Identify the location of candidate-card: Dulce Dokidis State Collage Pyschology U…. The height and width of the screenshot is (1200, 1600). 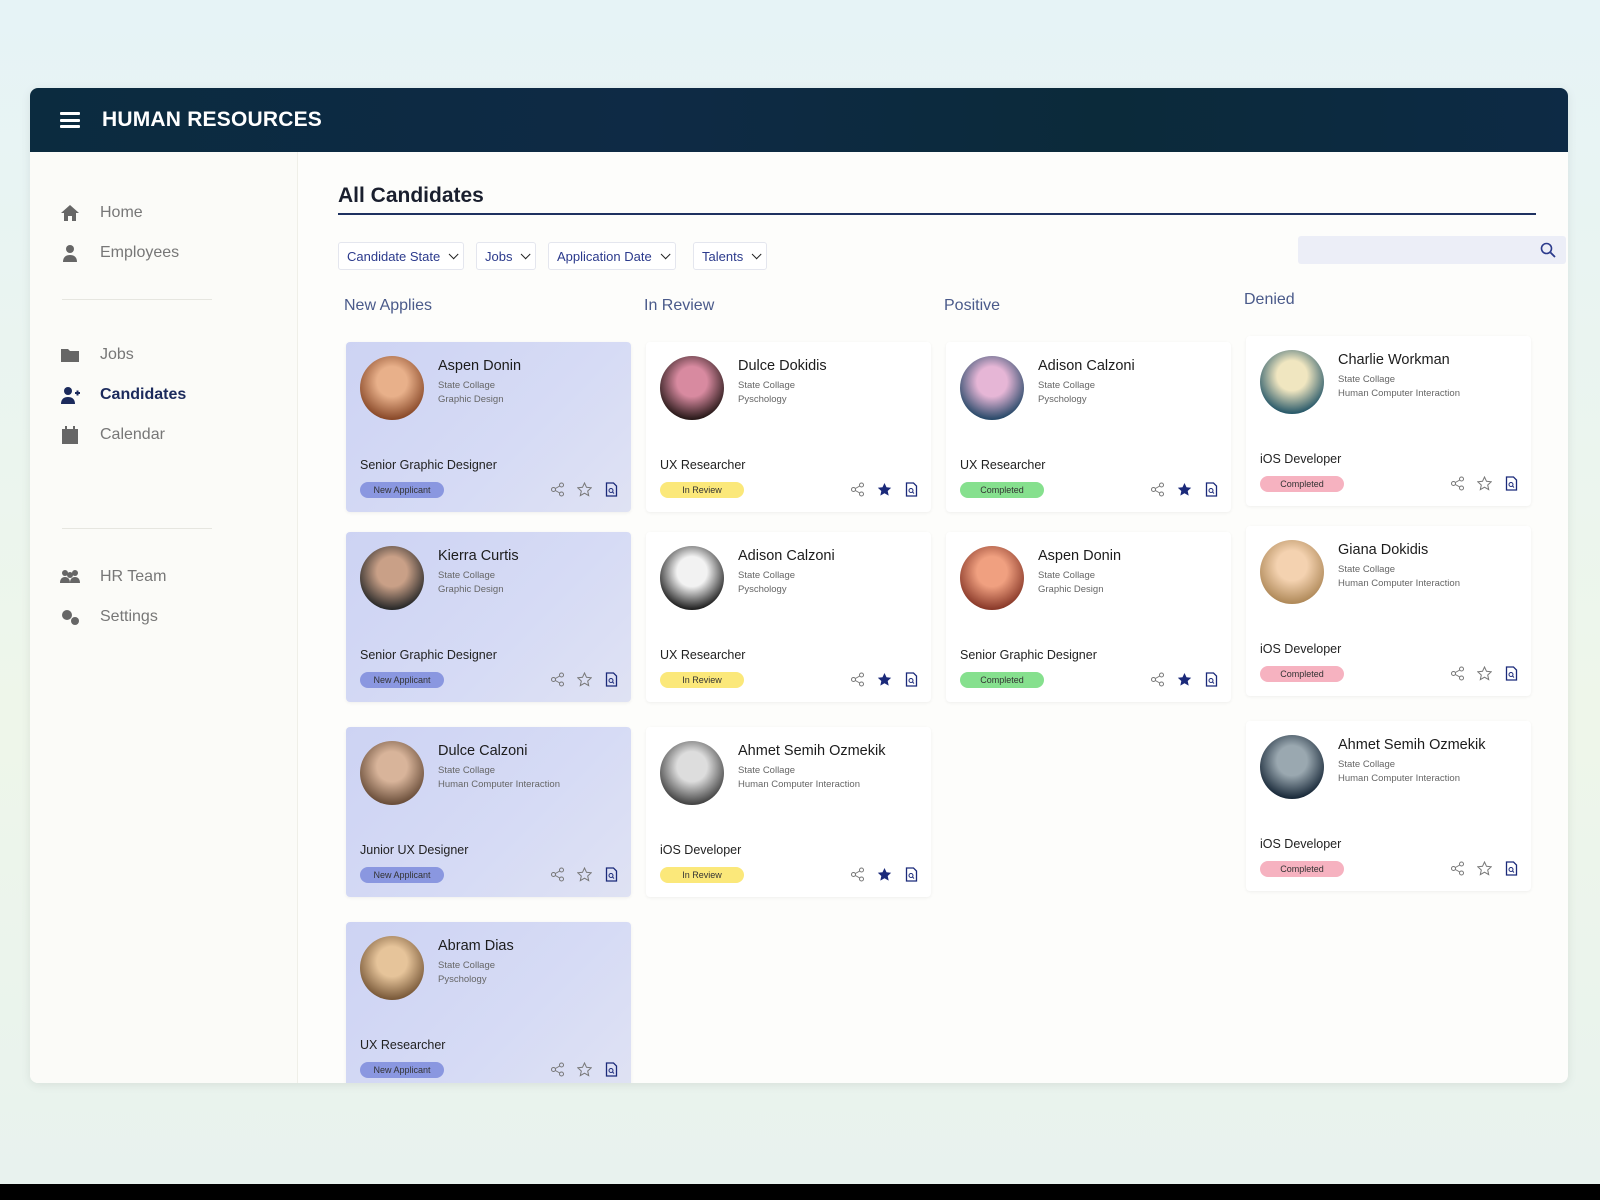
(788, 427).